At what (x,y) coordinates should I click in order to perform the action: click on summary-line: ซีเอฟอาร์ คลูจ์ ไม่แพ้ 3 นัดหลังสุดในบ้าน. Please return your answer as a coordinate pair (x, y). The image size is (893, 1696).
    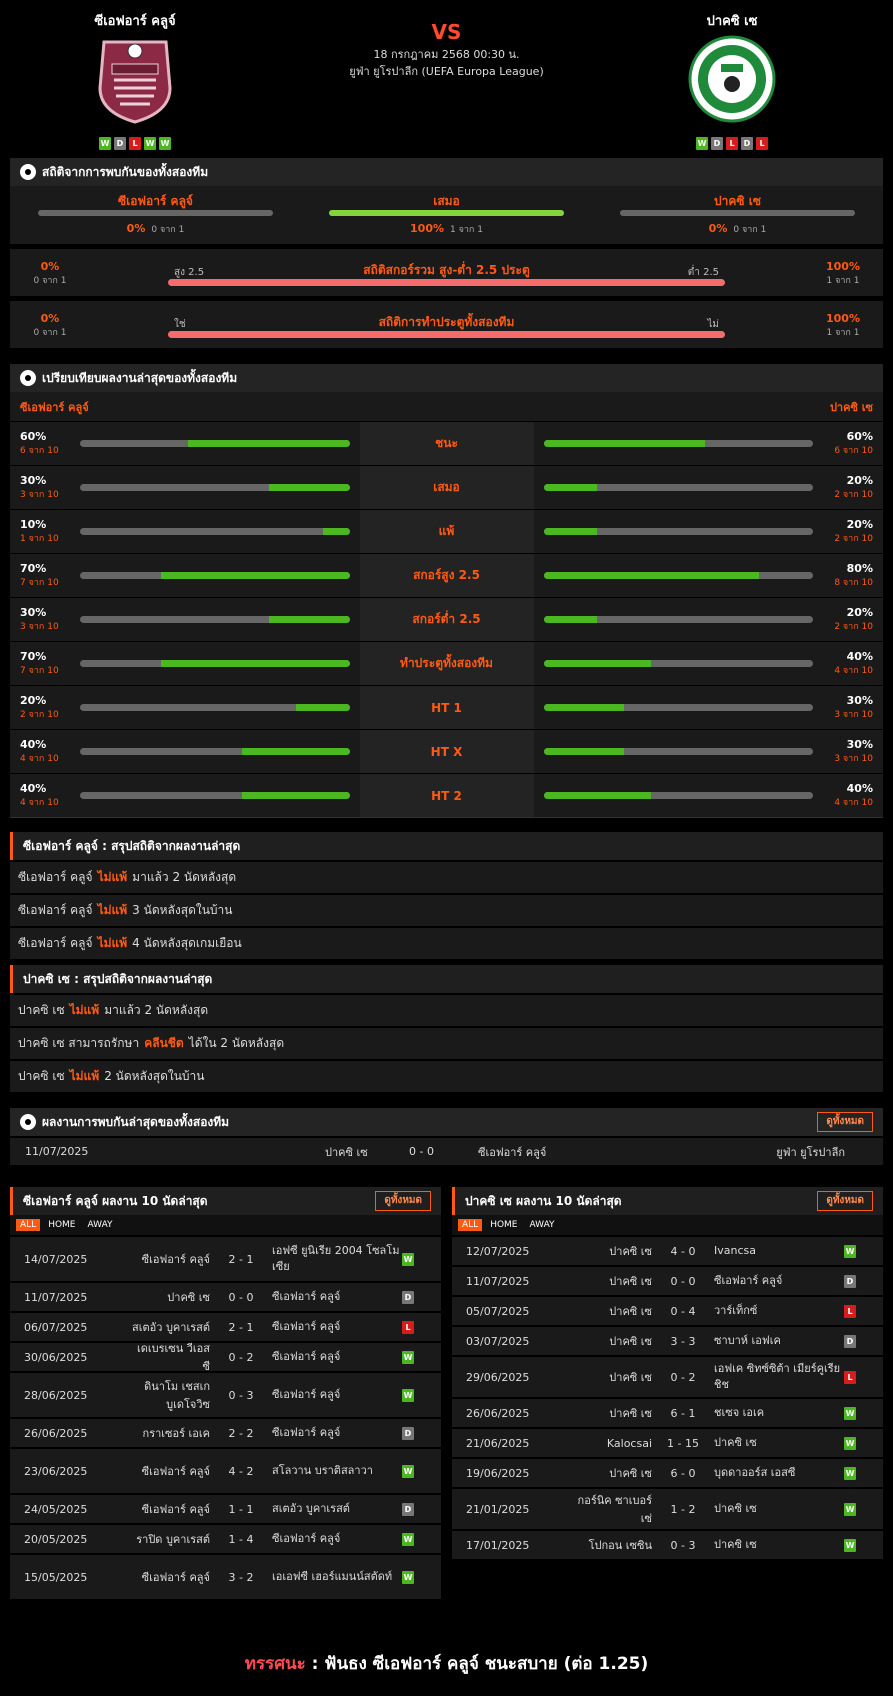
    Looking at the image, I should click on (446, 910).